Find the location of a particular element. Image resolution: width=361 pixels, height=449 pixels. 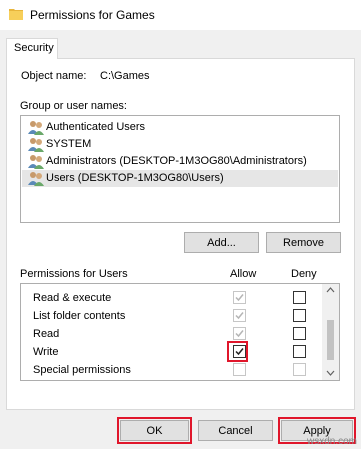

permission-label: Read & execute is located at coordinates (72, 298).